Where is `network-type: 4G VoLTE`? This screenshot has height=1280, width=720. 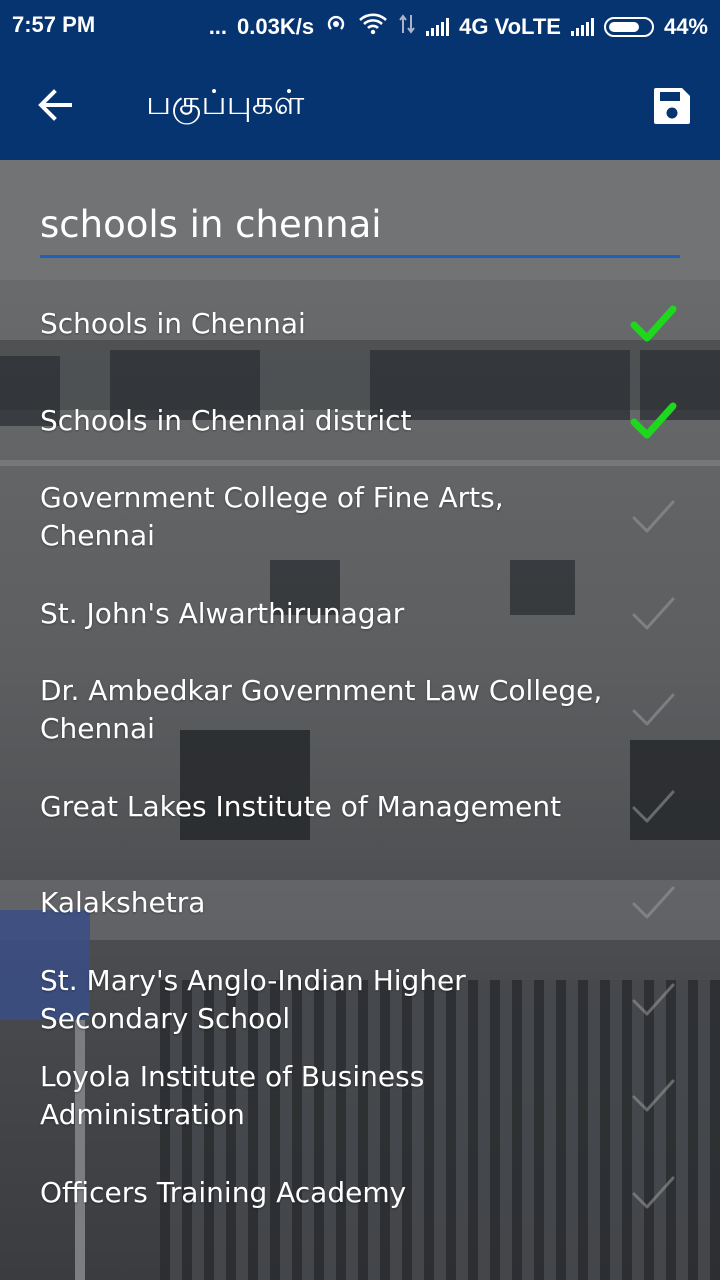 network-type: 4G VoLTE is located at coordinates (510, 26).